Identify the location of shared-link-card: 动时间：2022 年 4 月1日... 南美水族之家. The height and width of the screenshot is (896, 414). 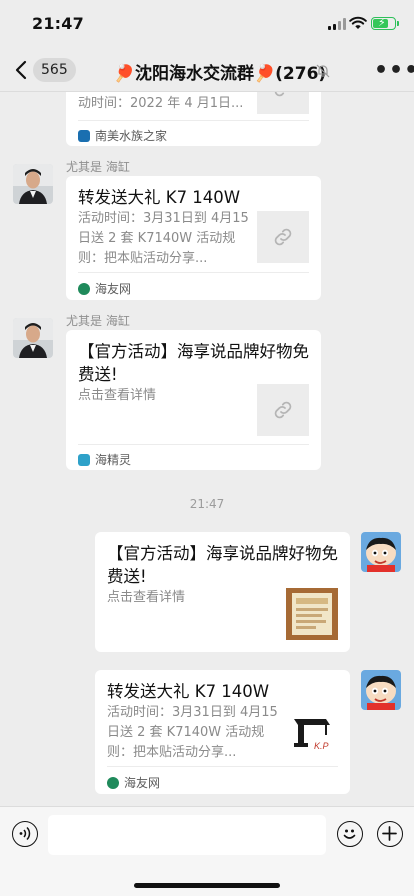
(193, 119).